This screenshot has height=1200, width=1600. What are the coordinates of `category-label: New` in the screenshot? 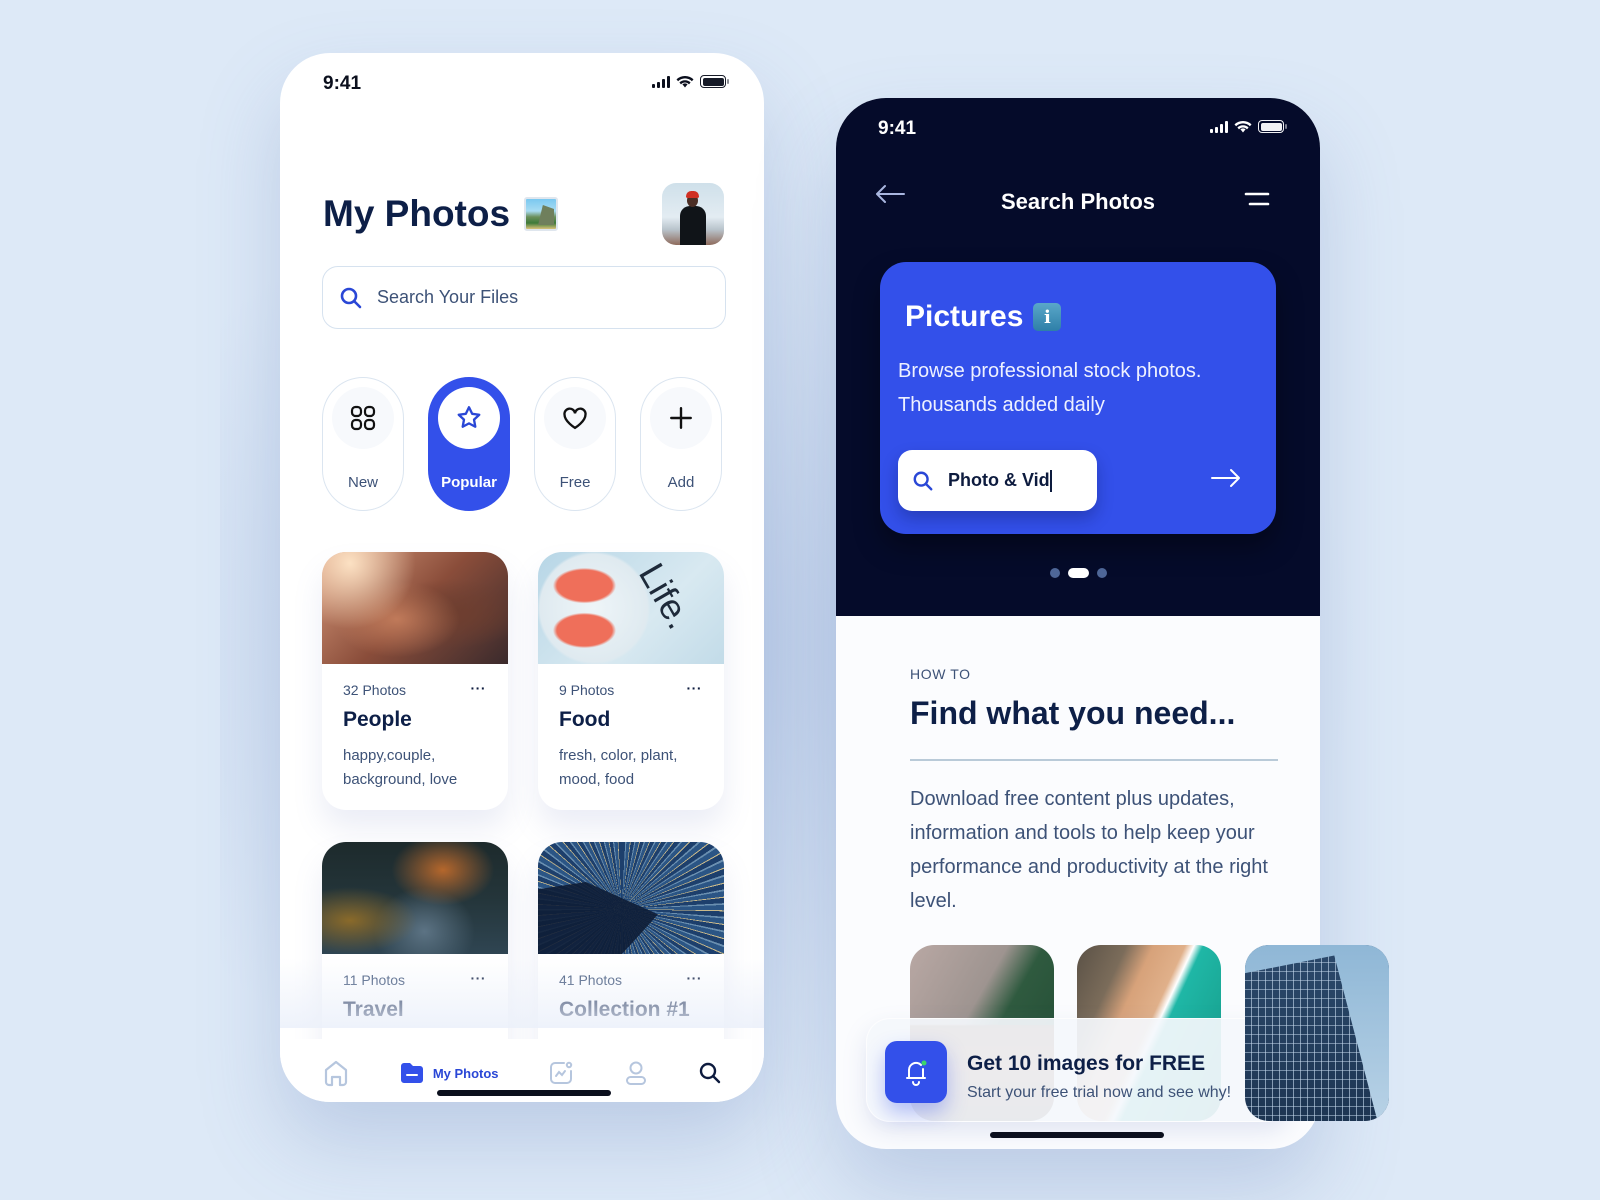 It's located at (362, 482).